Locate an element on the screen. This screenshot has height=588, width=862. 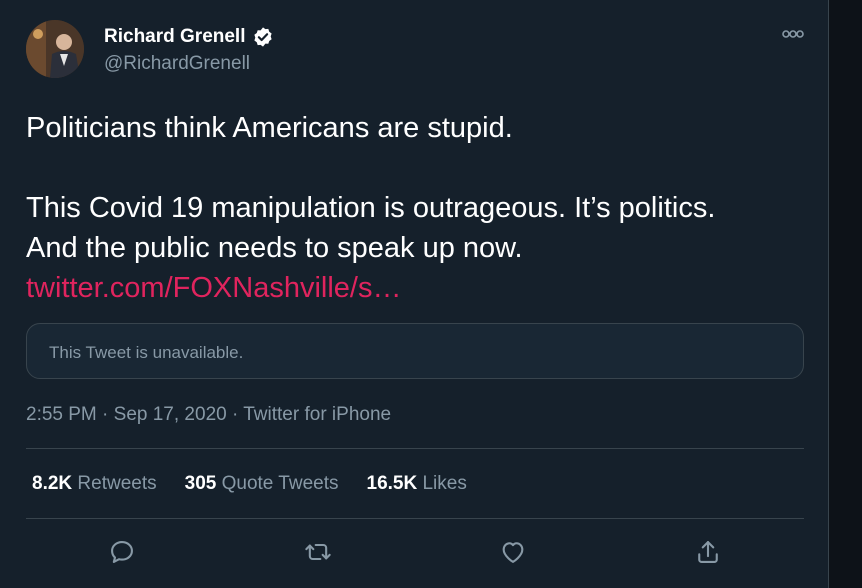
author-name: Richard Grenell is located at coordinates (175, 37).